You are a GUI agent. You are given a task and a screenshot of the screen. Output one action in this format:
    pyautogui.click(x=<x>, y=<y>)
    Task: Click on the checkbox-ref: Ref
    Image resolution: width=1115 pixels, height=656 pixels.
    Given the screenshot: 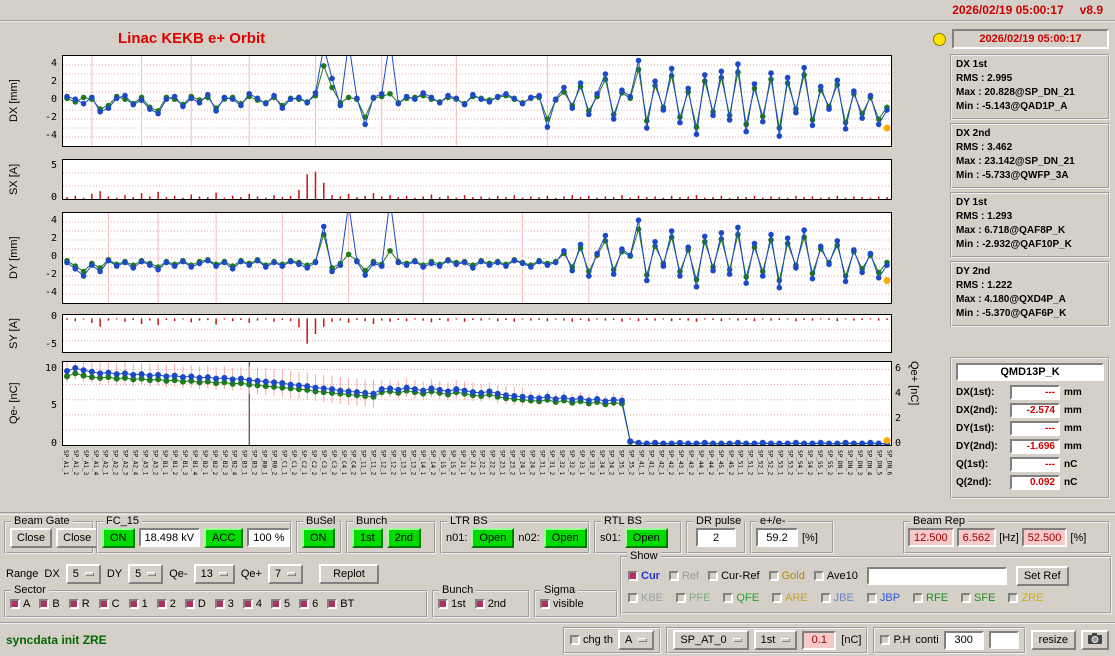 What is the action you would take?
    pyautogui.click(x=683, y=576)
    